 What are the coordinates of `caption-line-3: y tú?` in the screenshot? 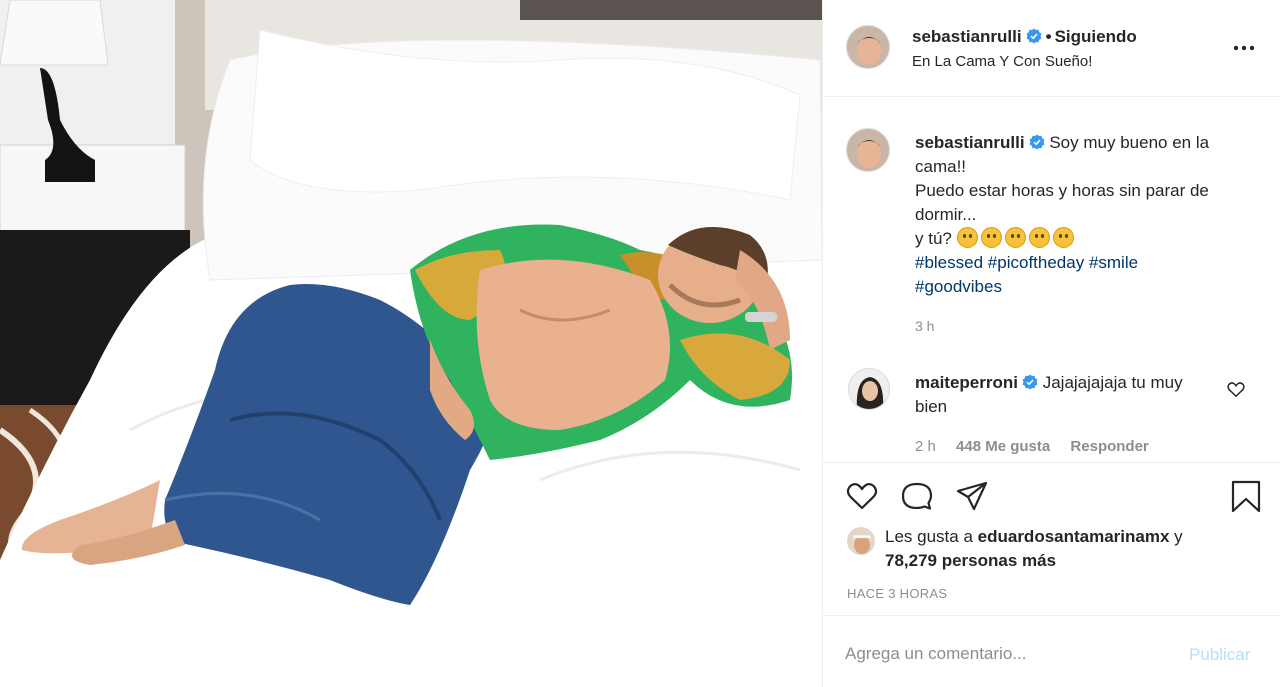 It's located at (933, 238).